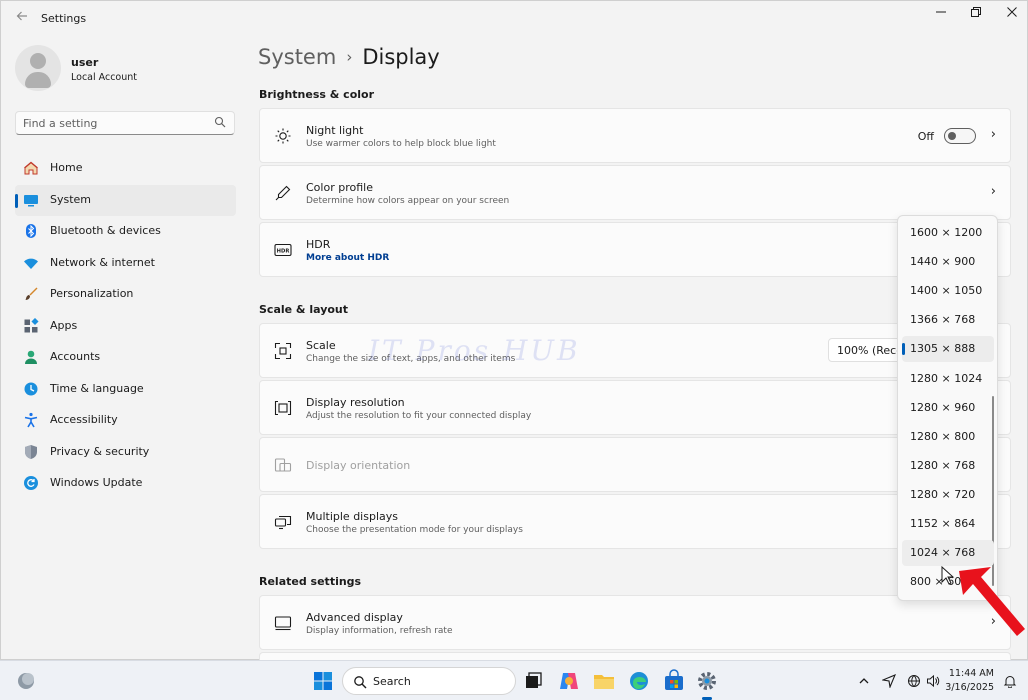 The height and width of the screenshot is (700, 1028). What do you see at coordinates (943, 494) in the screenshot?
I see `resolution-option-label: 1280 × 720` at bounding box center [943, 494].